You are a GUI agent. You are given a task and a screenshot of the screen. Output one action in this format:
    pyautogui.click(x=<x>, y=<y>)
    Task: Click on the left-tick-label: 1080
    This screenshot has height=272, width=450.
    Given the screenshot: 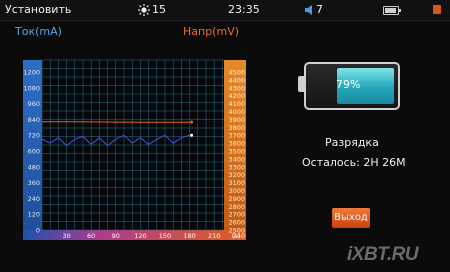 What is the action you would take?
    pyautogui.click(x=31, y=88)
    